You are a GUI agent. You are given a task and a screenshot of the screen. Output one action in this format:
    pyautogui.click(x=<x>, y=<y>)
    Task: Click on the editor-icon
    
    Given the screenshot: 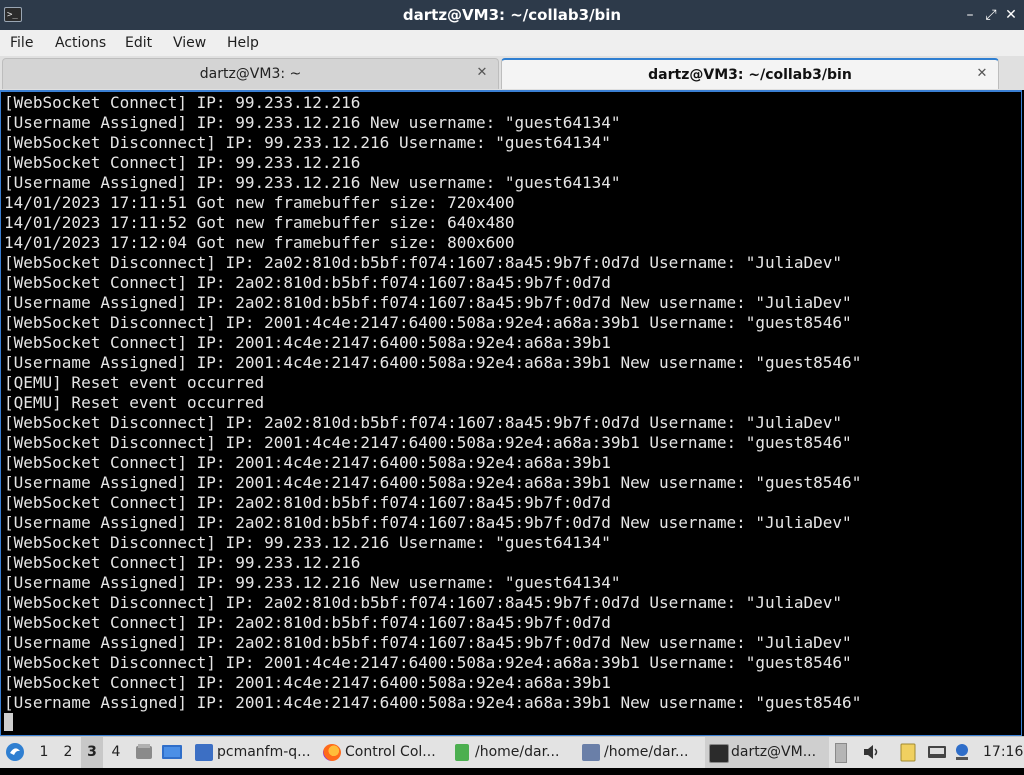 What is the action you would take?
    pyautogui.click(x=591, y=752)
    